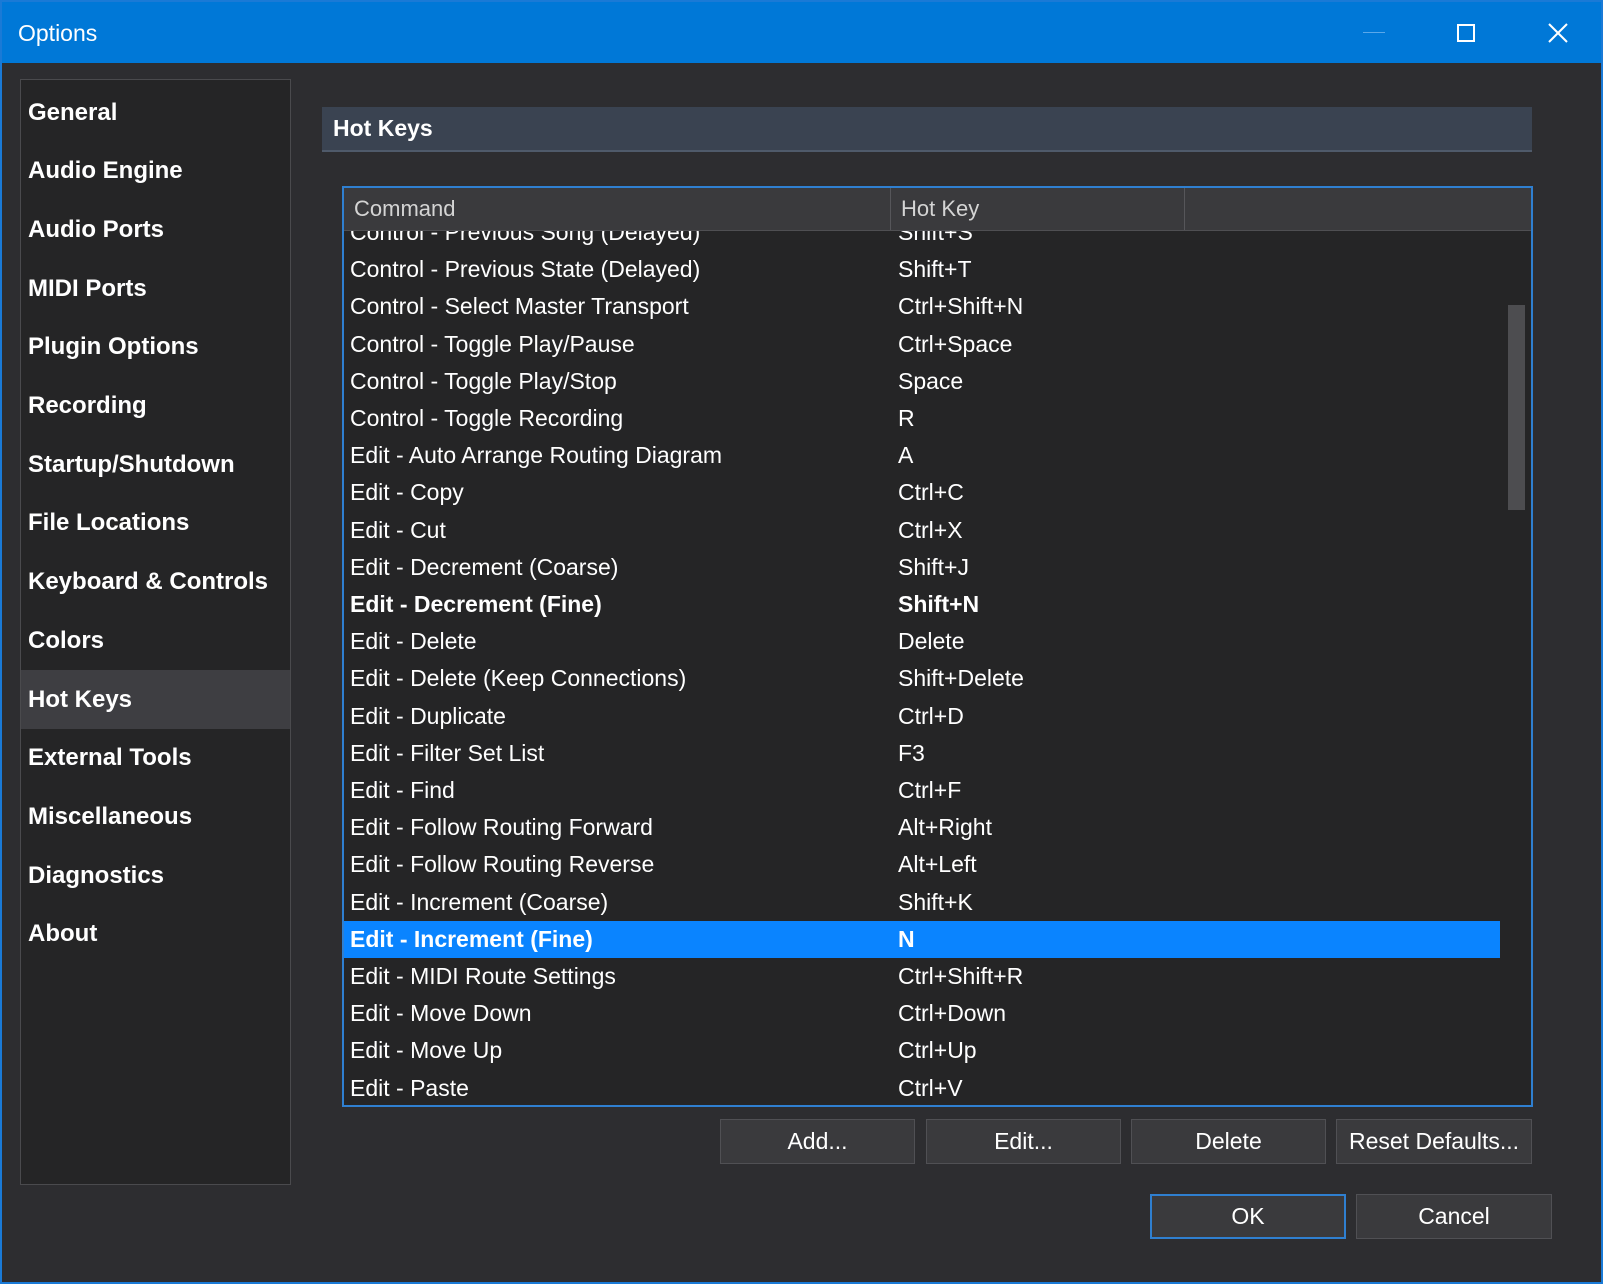  I want to click on table-row: Edit - Move Down Ctrl+Down, so click(922, 1013).